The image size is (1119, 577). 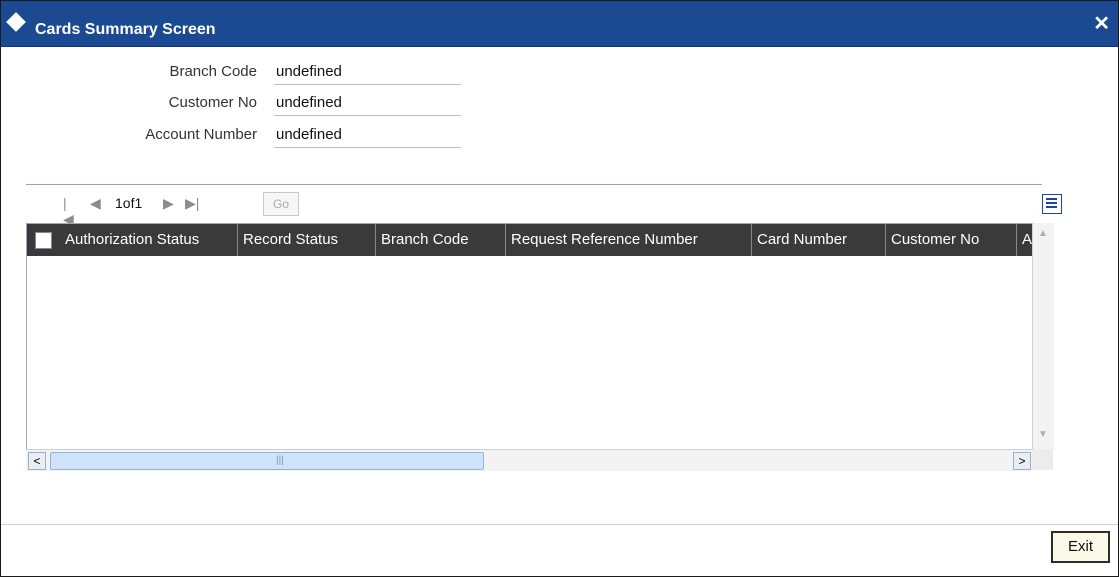 I want to click on diamond-icon, so click(x=16, y=22).